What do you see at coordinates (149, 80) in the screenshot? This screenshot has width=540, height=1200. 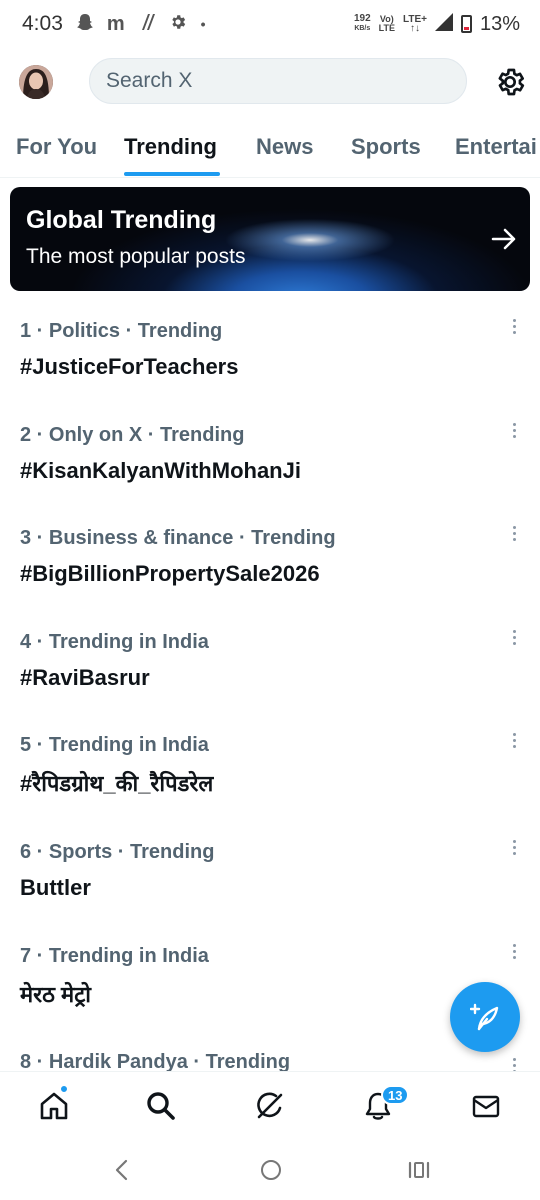 I see `search-placeholder: Search X` at bounding box center [149, 80].